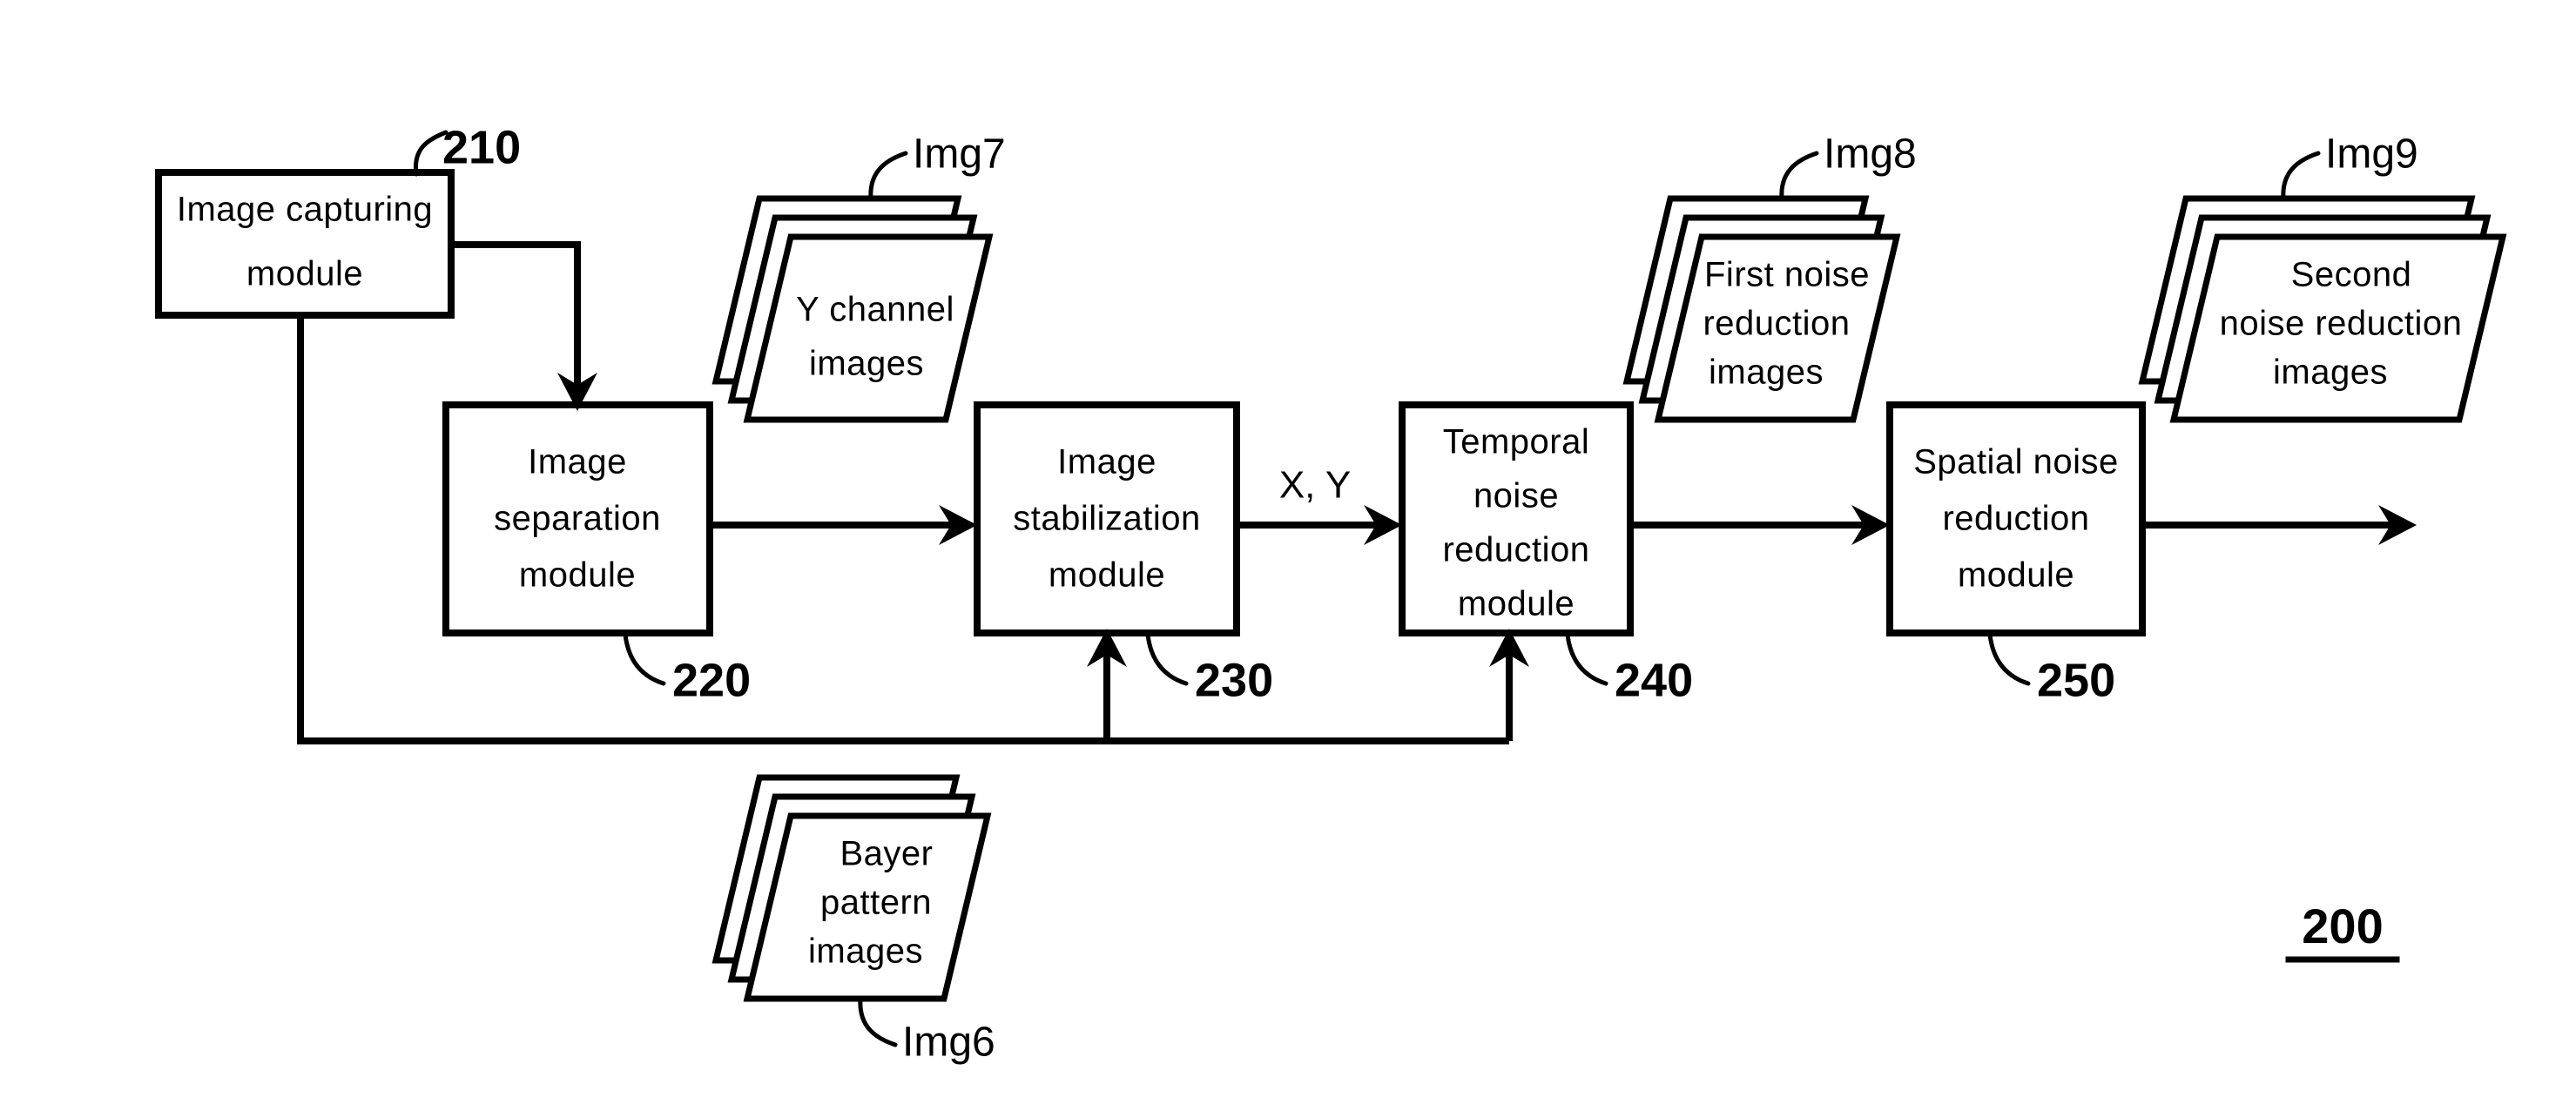  I want to click on module-temporal-noise-reduction-label-line-3: reduction, so click(1516, 550).